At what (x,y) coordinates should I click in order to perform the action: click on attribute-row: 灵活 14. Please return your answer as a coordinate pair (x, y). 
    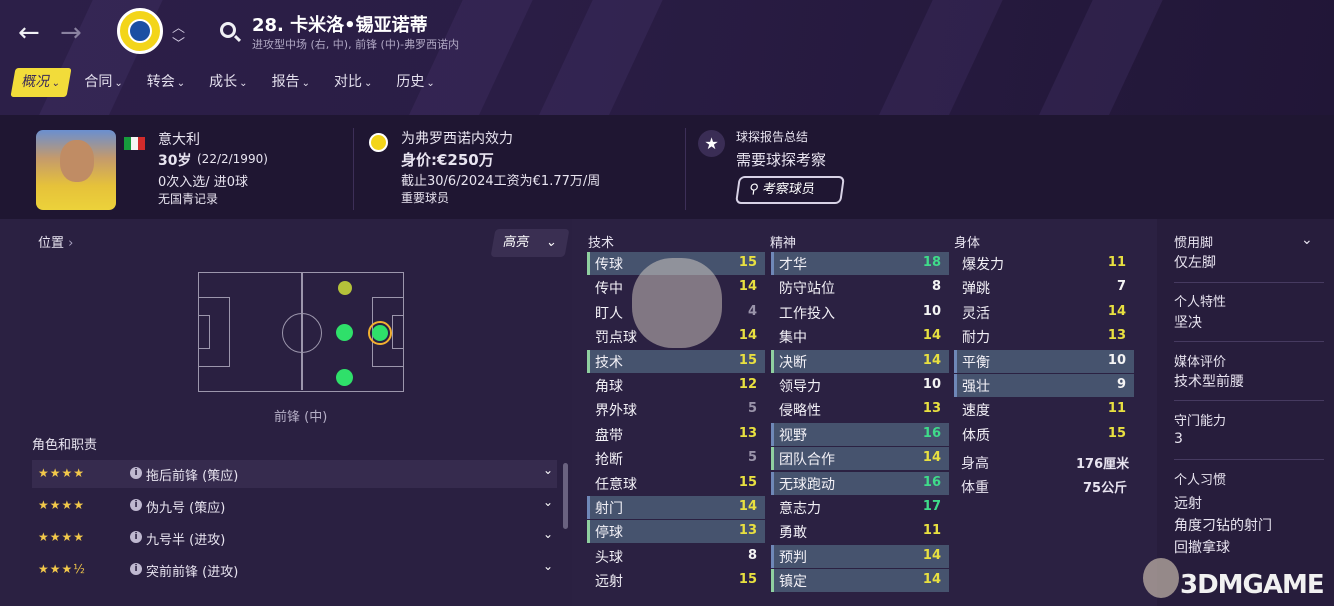
    Looking at the image, I should click on (1044, 312).